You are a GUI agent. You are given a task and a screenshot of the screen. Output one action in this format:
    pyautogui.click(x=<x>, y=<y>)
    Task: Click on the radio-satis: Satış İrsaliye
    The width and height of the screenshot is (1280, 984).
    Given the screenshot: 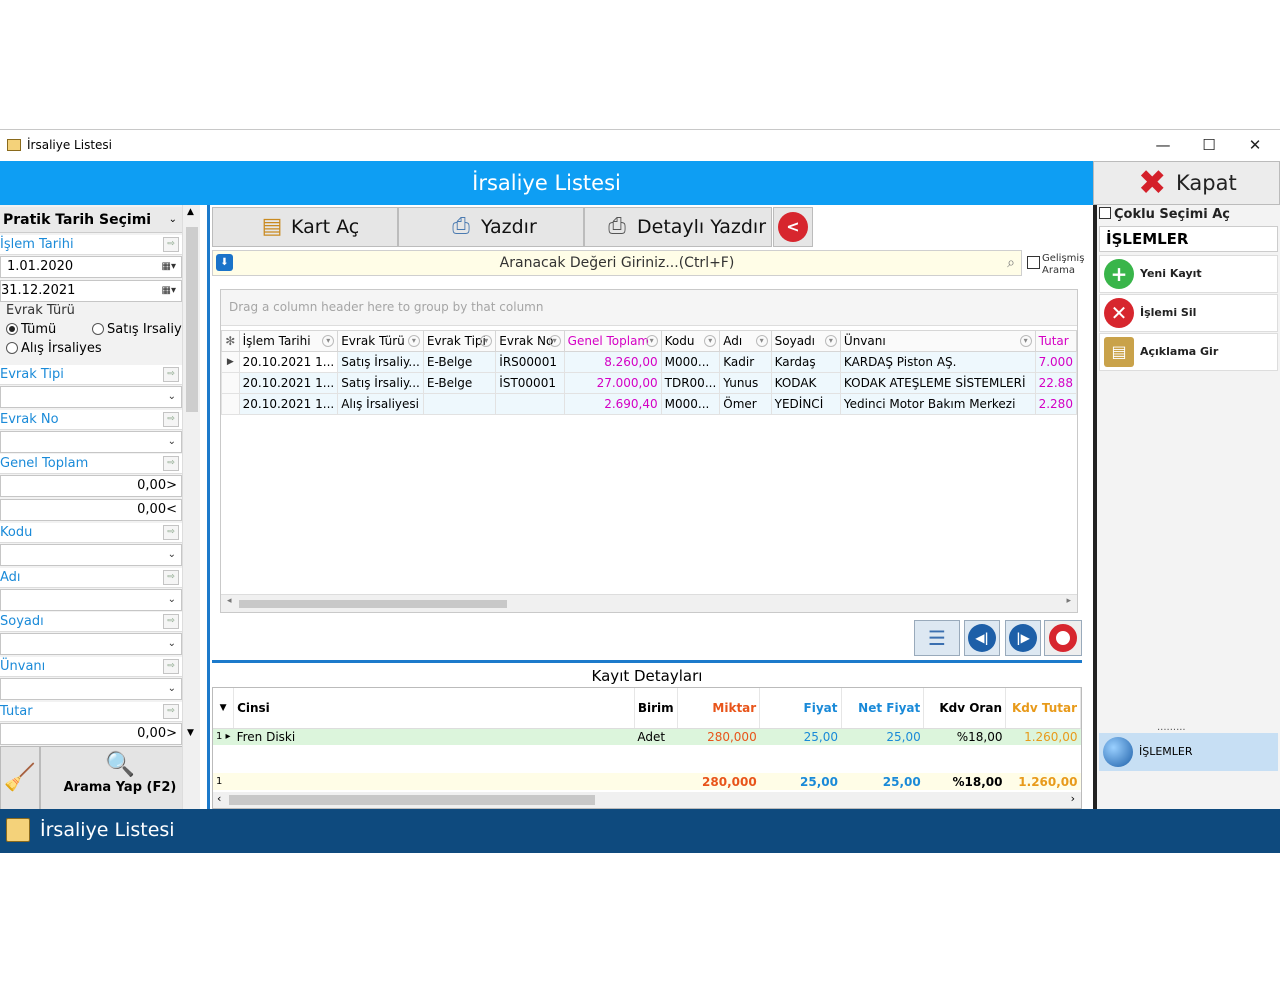 What is the action you would take?
    pyautogui.click(x=137, y=329)
    